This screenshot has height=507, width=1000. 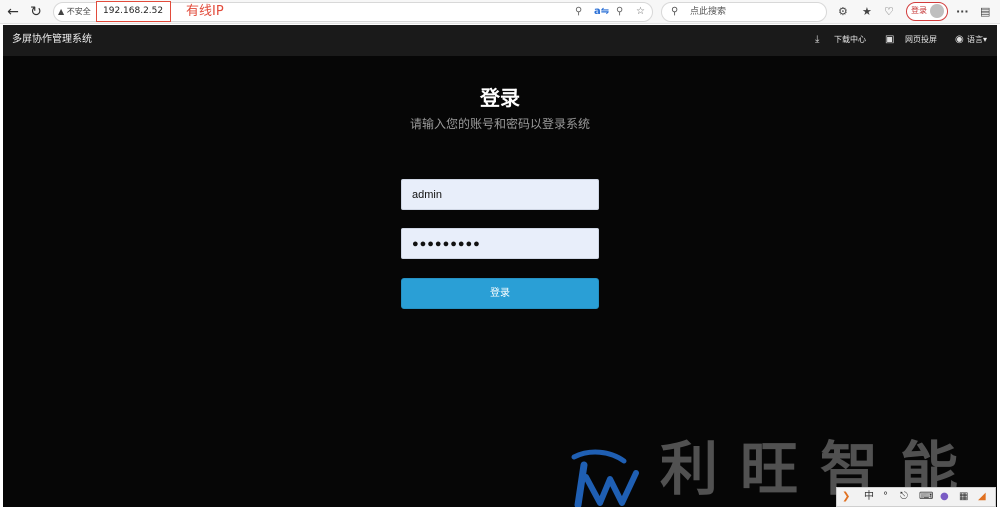 I want to click on username-field, so click(x=500, y=194).